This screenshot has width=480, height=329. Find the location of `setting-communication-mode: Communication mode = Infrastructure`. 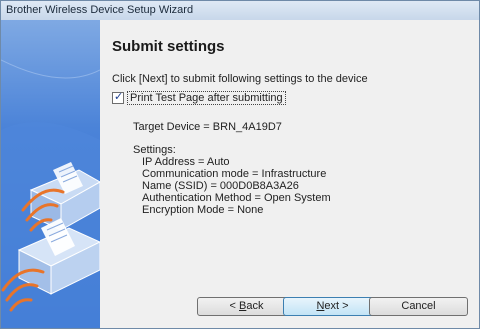

setting-communication-mode: Communication mode = Infrastructure is located at coordinates (234, 174).